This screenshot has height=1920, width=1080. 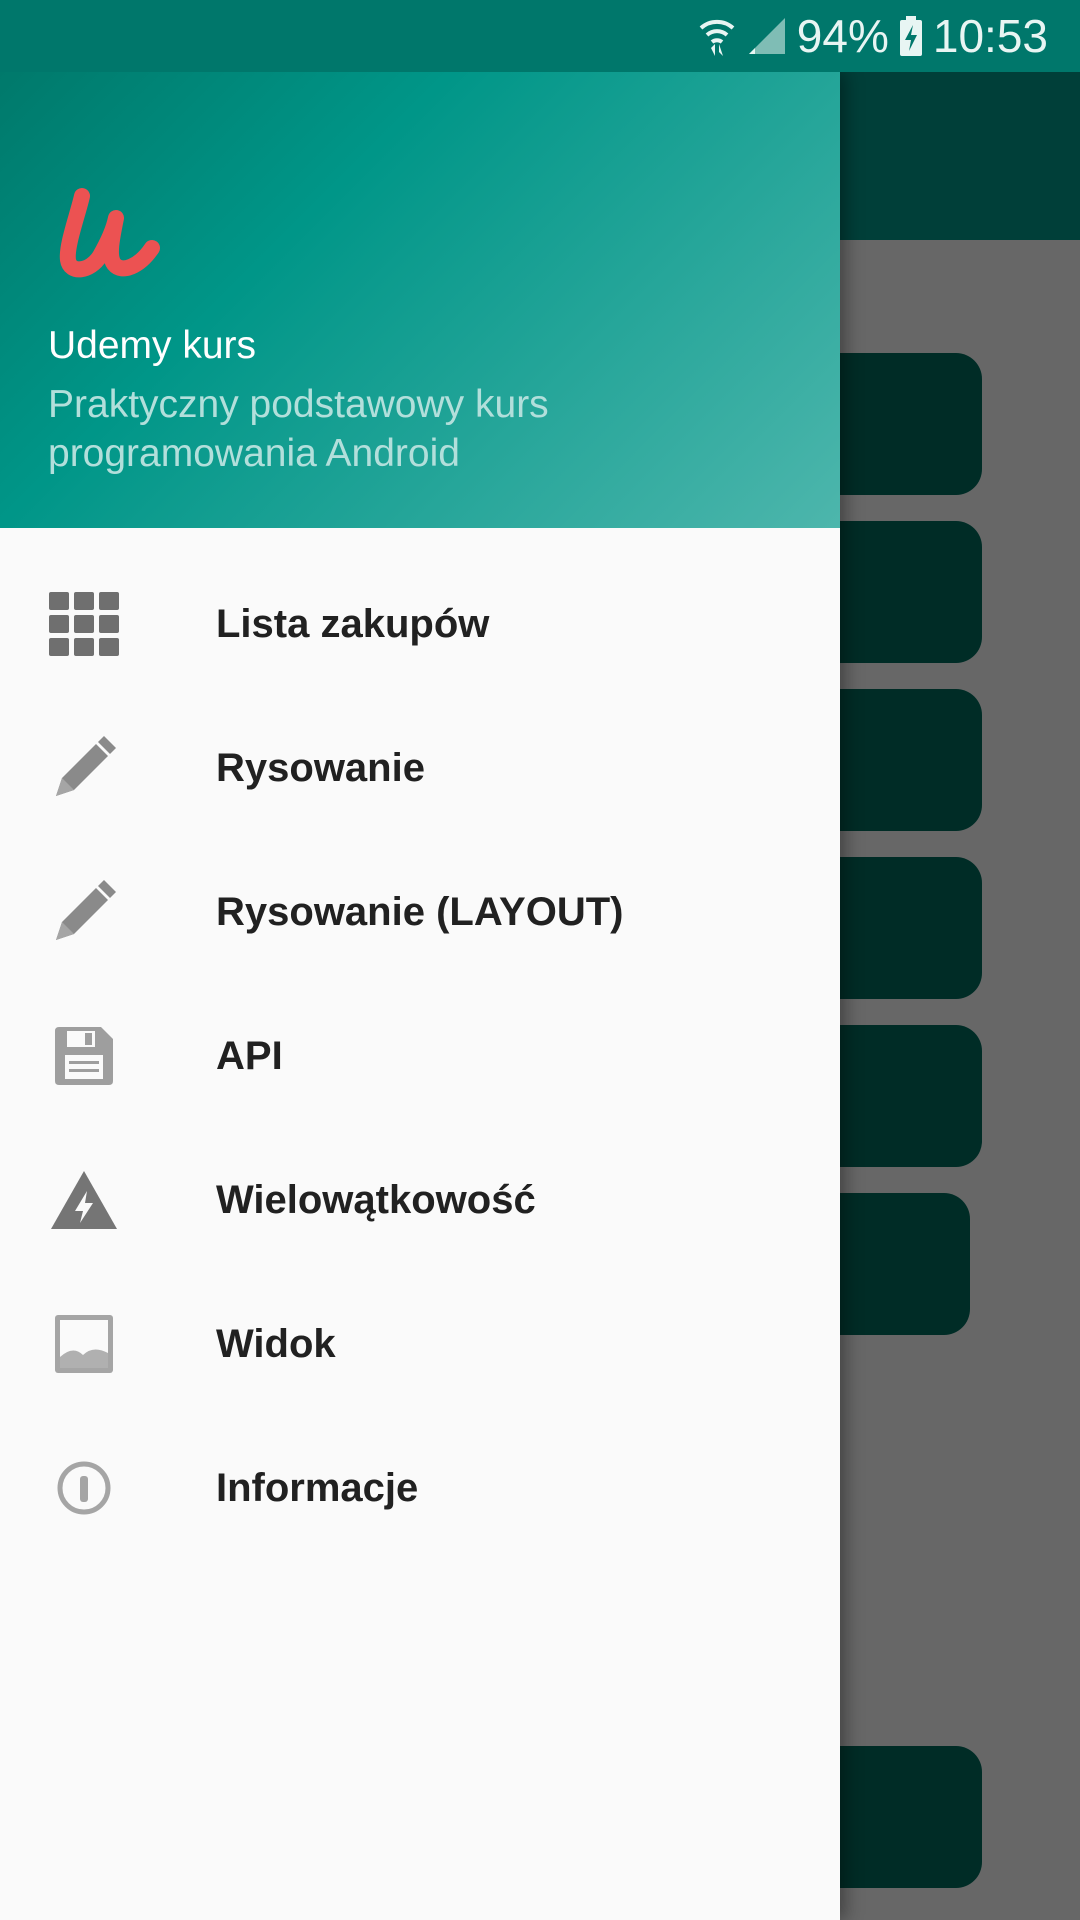 I want to click on signal-icon, so click(x=767, y=36).